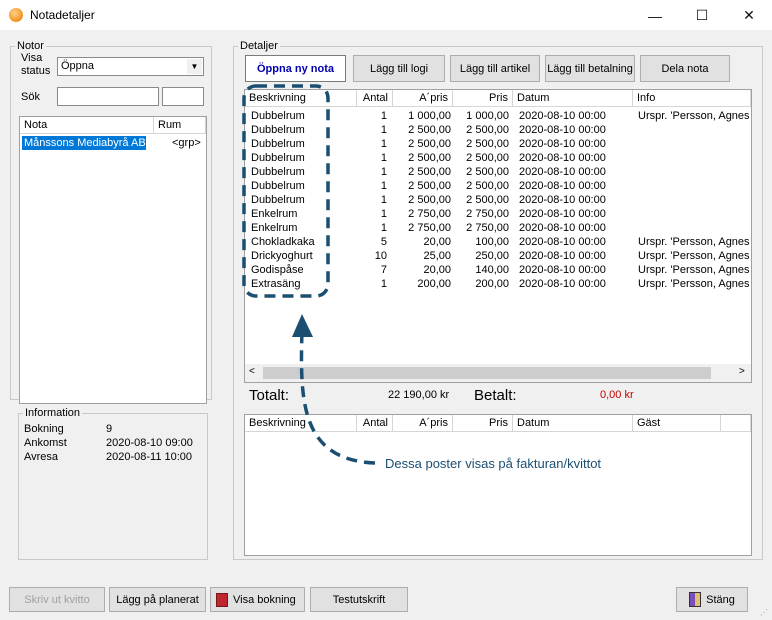 The width and height of the screenshot is (772, 620). Describe the element at coordinates (283, 242) in the screenshot. I see `cell-beskrivning: Chokladkaka` at that location.